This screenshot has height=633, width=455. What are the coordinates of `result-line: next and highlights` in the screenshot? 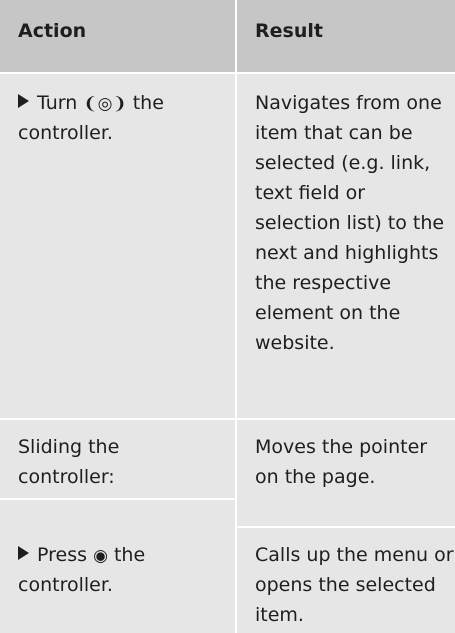 It's located at (347, 253).